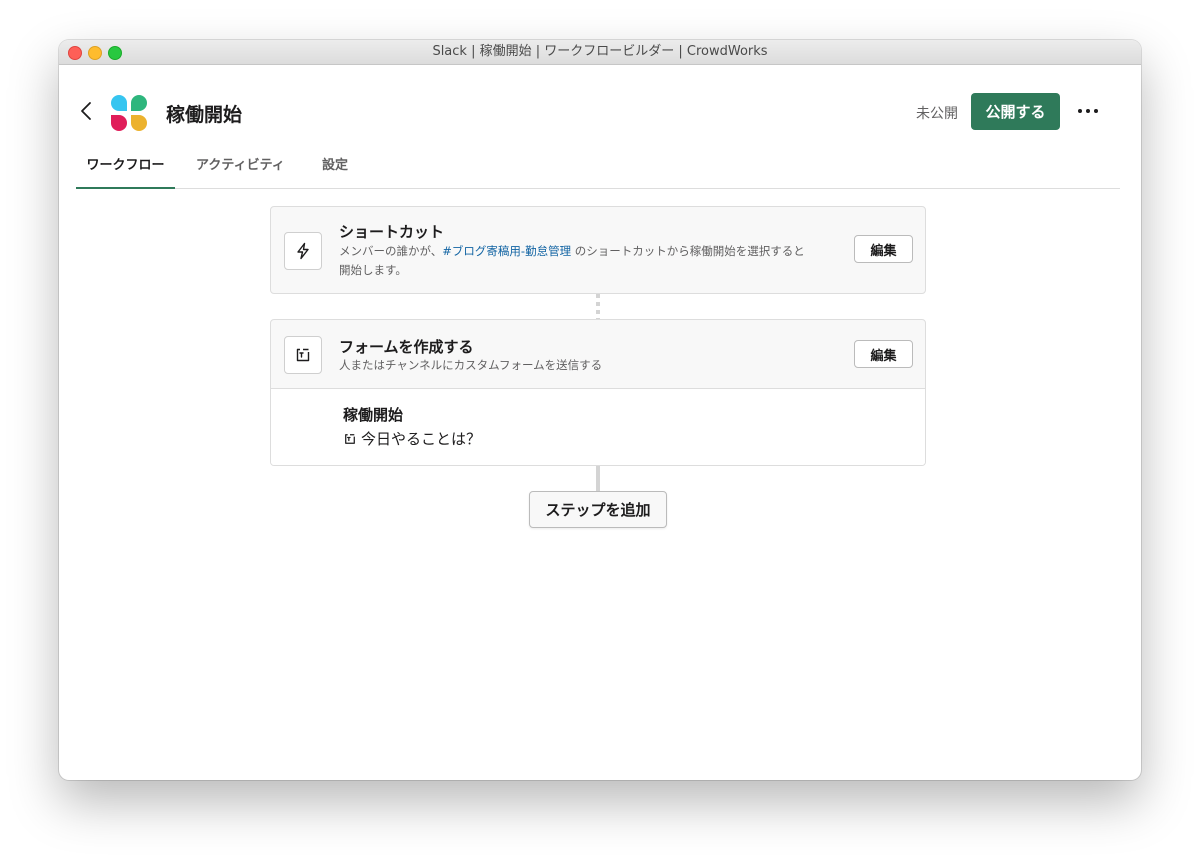 The width and height of the screenshot is (1200, 858). Describe the element at coordinates (598, 168) in the screenshot. I see `tab-bar: ワークフロー アクティビティ 設定` at that location.